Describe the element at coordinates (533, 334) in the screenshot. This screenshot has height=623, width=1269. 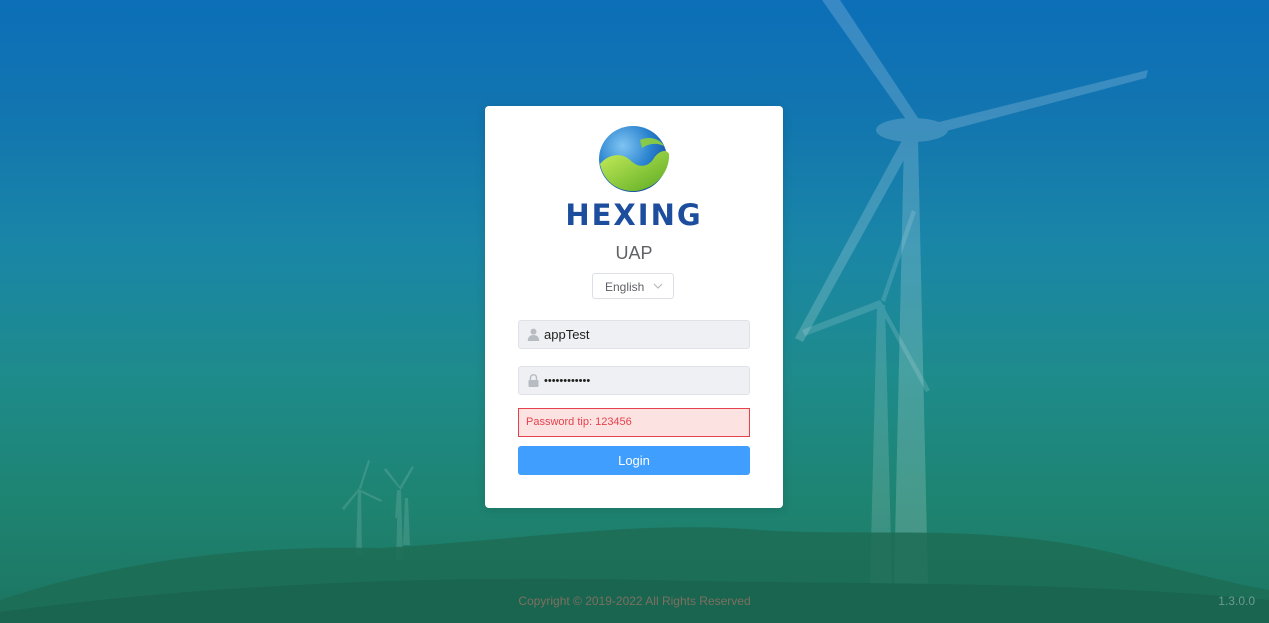
I see `user-icon` at that location.